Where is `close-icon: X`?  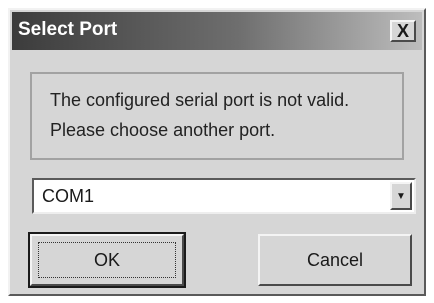 close-icon: X is located at coordinates (402, 31).